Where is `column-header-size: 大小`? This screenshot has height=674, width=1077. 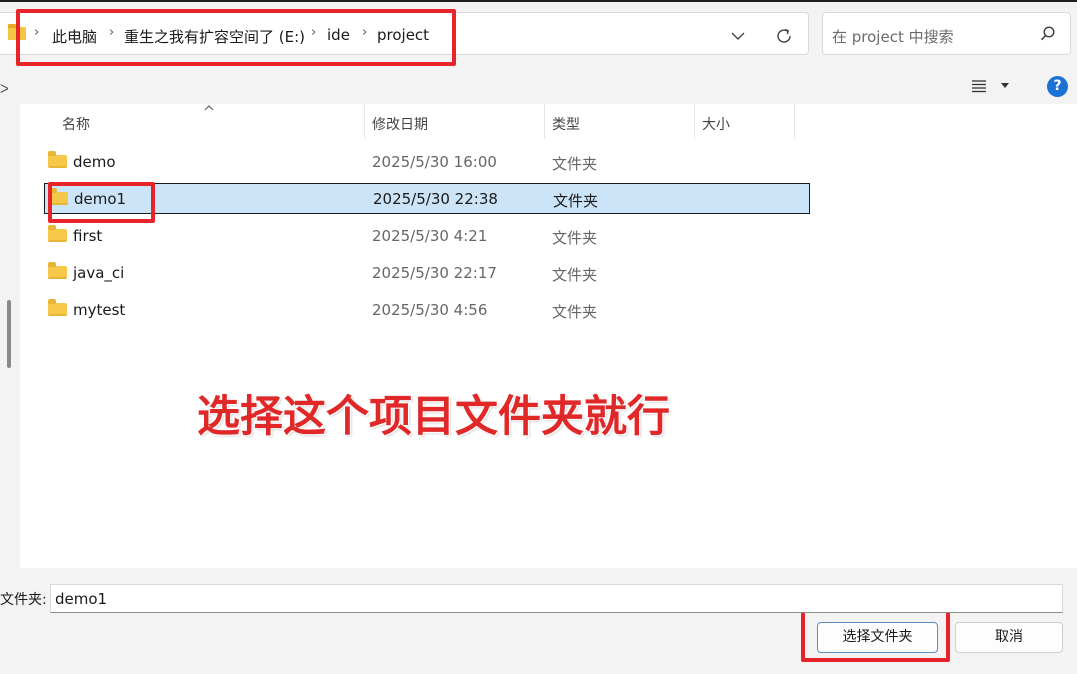 column-header-size: 大小 is located at coordinates (711, 121).